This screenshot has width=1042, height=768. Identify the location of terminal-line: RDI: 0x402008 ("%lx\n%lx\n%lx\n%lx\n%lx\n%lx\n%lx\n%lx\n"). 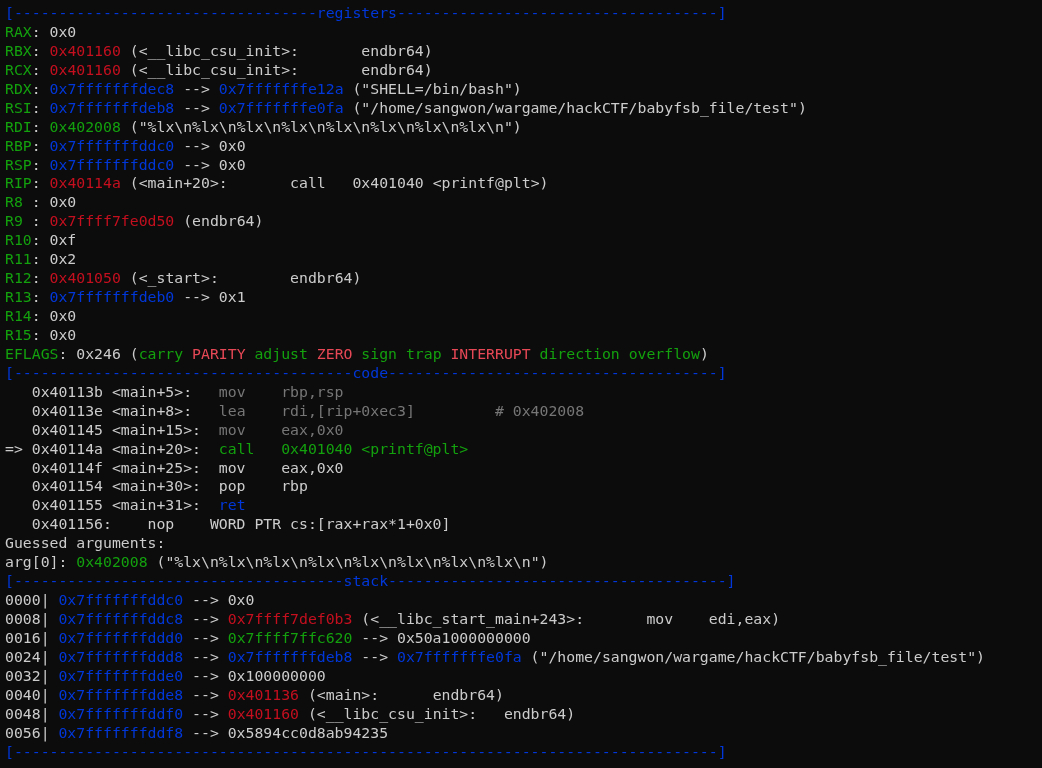
(263, 126).